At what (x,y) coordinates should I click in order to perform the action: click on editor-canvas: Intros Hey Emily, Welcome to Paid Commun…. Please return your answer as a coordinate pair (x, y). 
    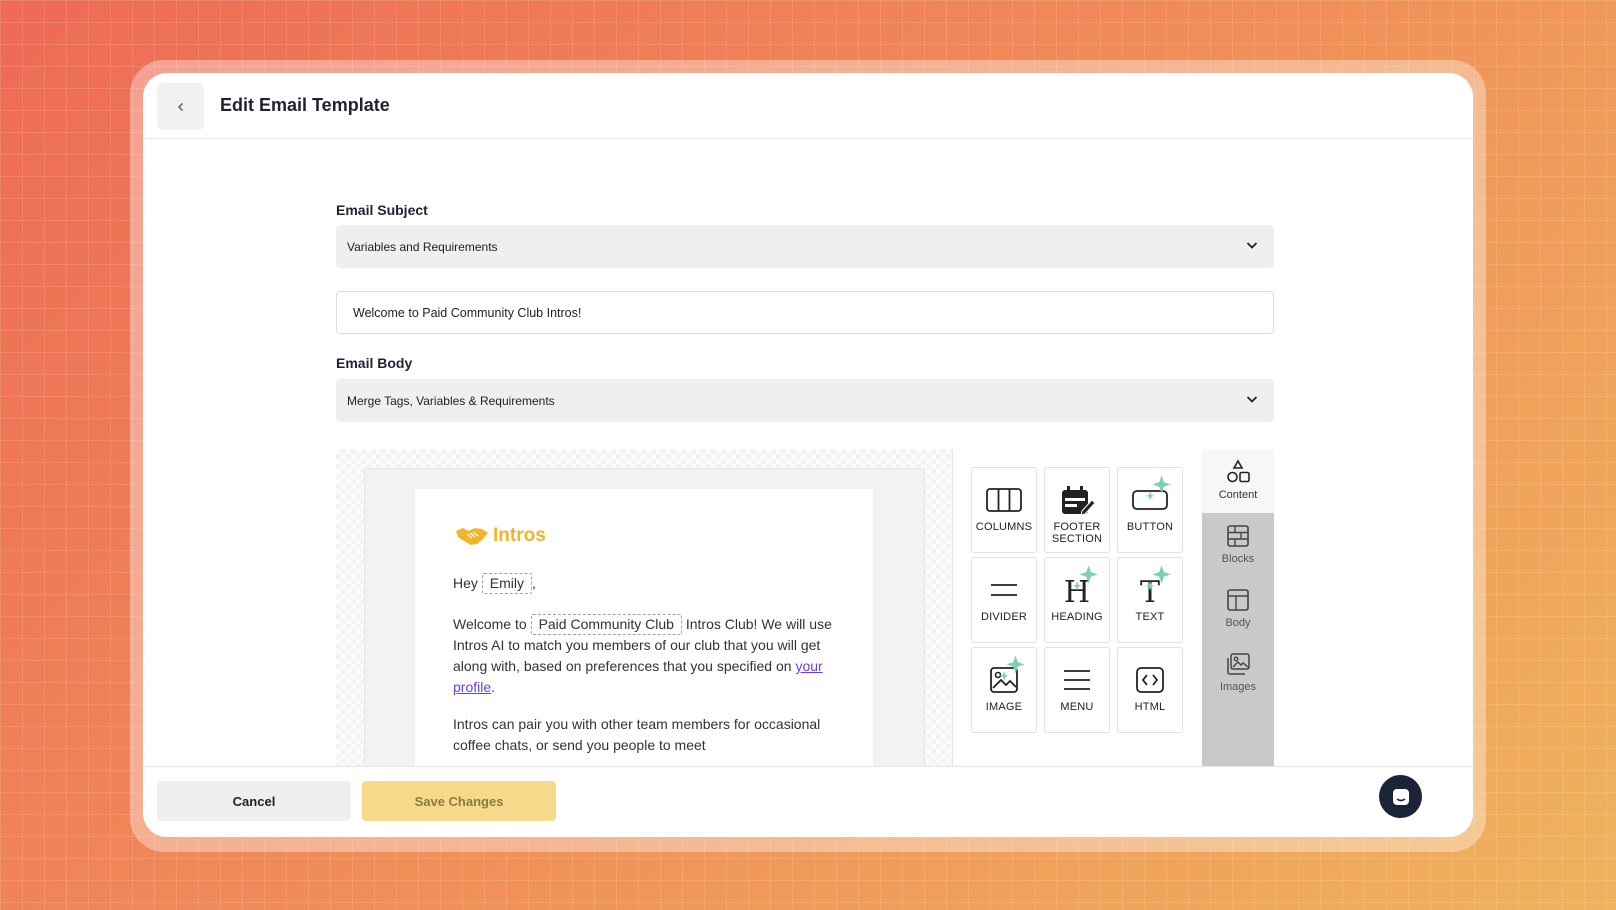
    Looking at the image, I should click on (644, 607).